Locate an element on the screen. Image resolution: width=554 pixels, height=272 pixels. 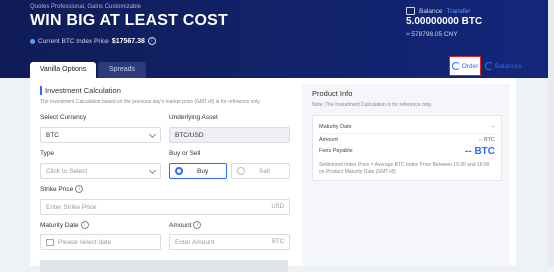
calculate-button is located at coordinates (164, 266).